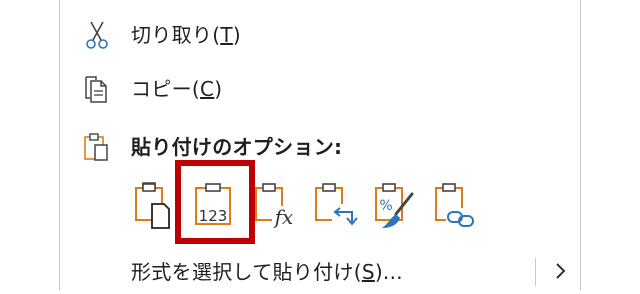  Describe the element at coordinates (283, 217) in the screenshot. I see `formulas-icon-text: fx` at that location.